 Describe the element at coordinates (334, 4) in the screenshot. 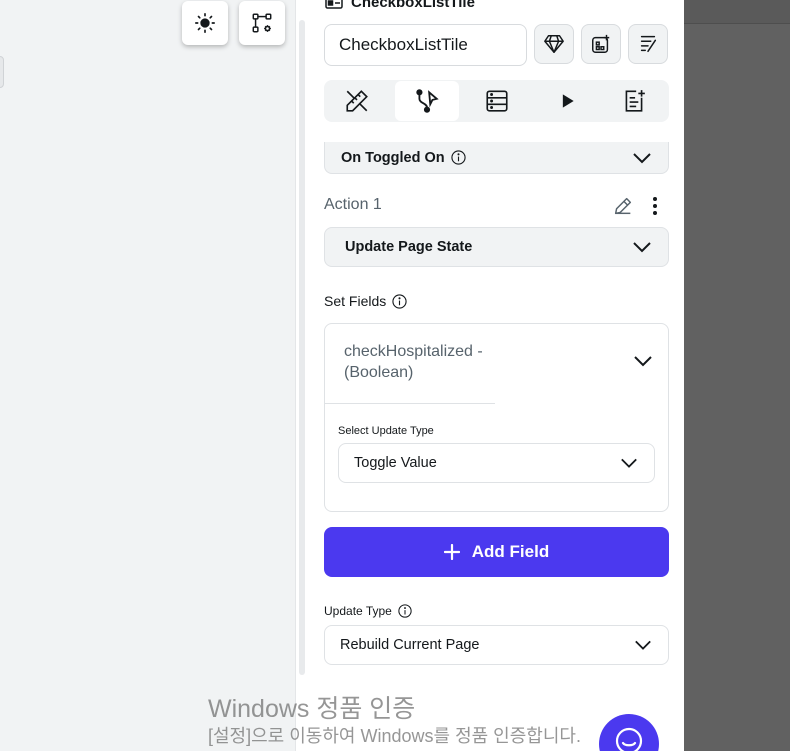

I see `checkbox-widget-icon` at that location.